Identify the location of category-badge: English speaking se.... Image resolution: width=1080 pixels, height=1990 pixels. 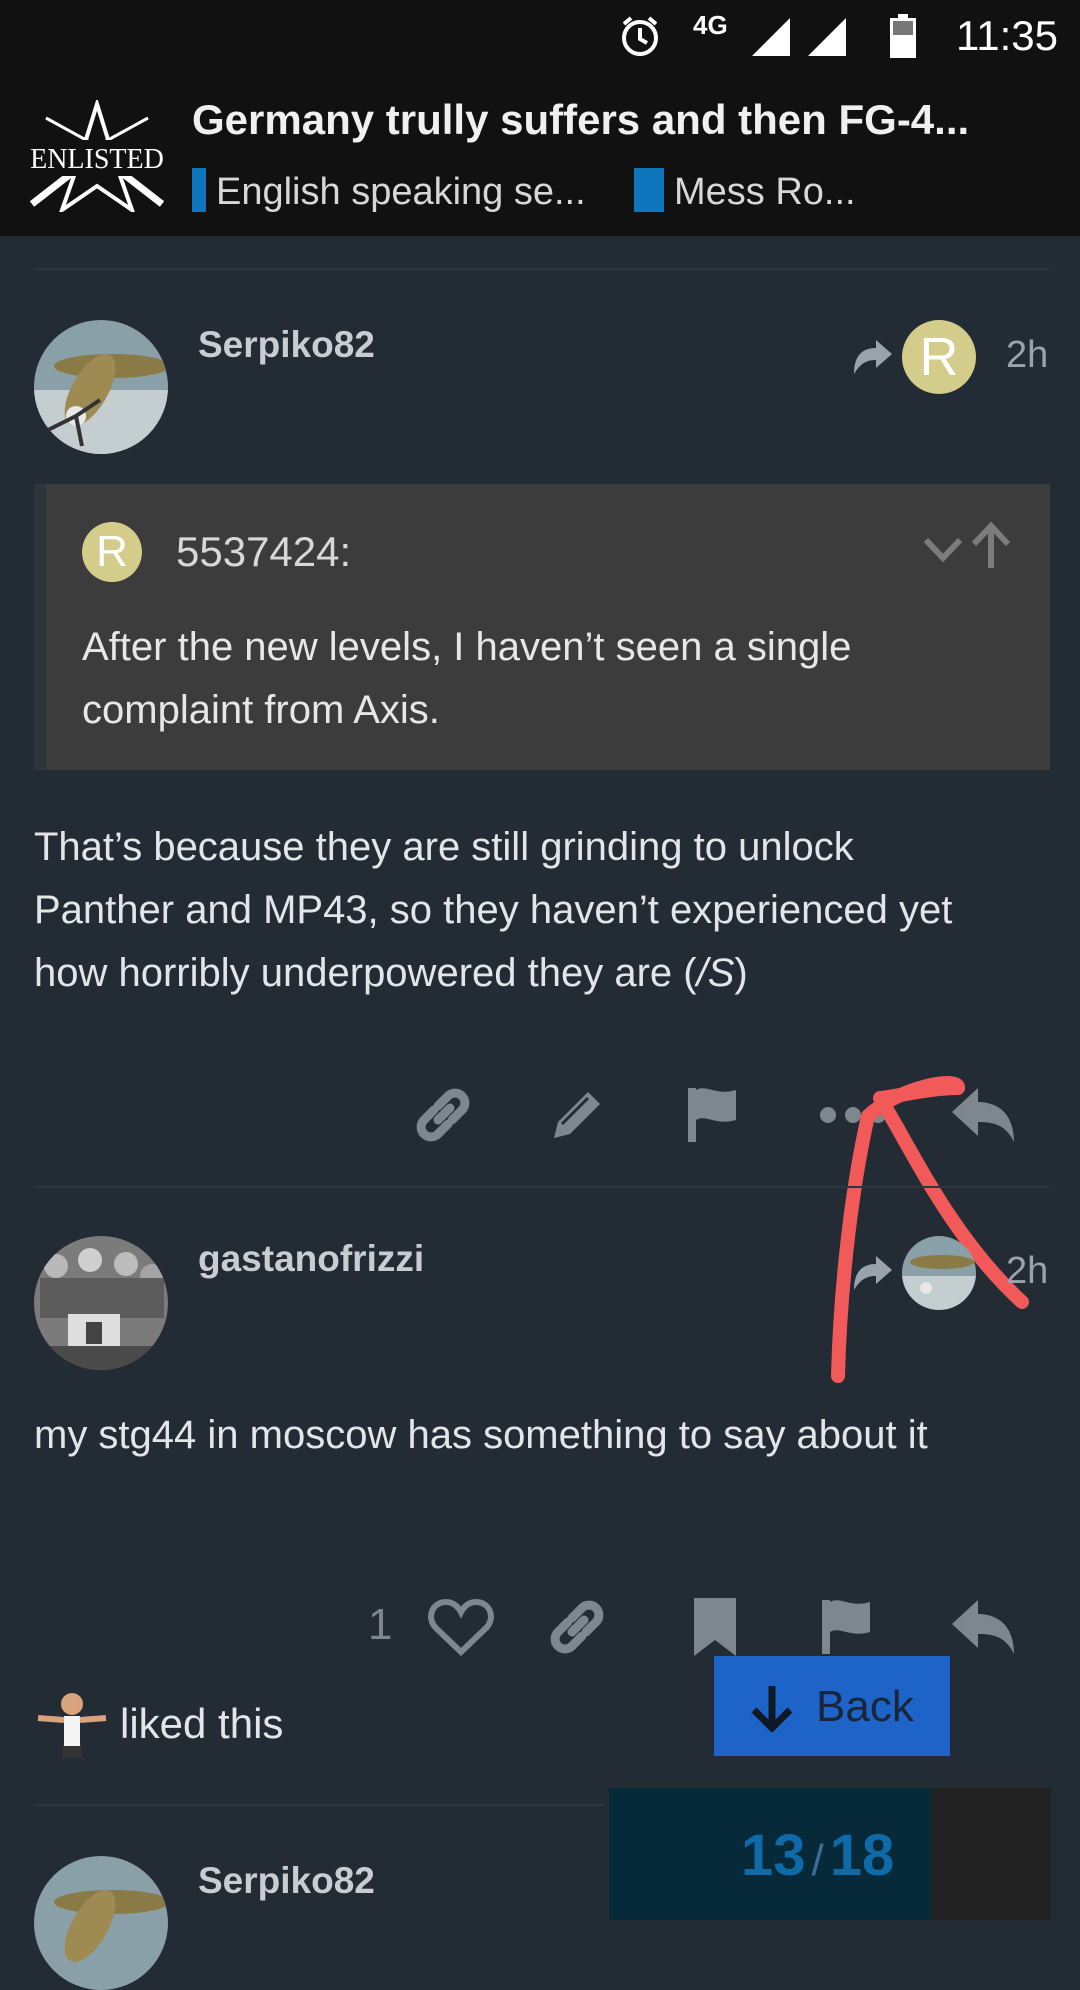
(389, 191).